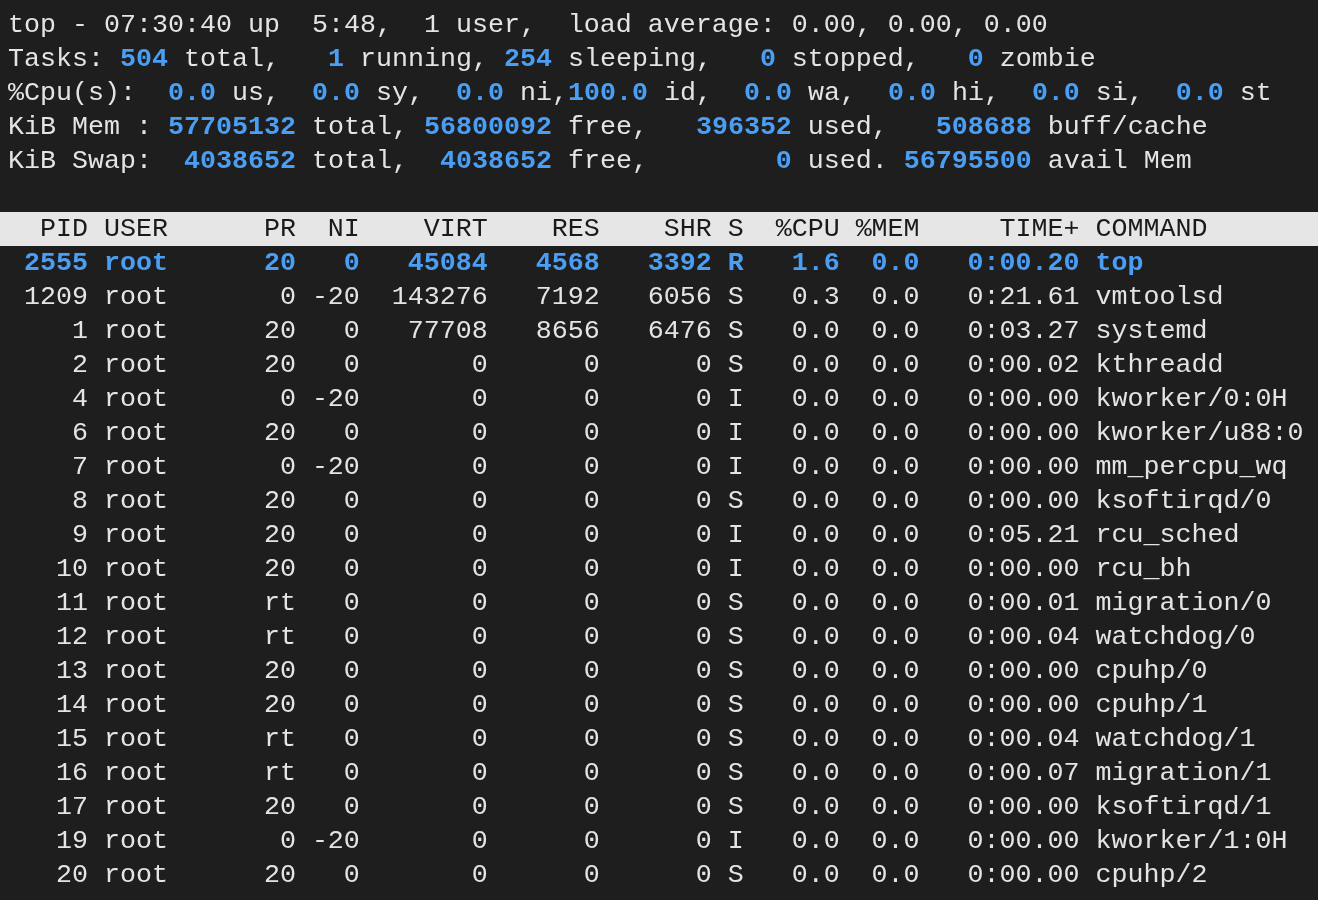 Image resolution: width=1318 pixels, height=900 pixels. What do you see at coordinates (679, 331) in the screenshot?
I see `table-cell-text: 6476` at bounding box center [679, 331].